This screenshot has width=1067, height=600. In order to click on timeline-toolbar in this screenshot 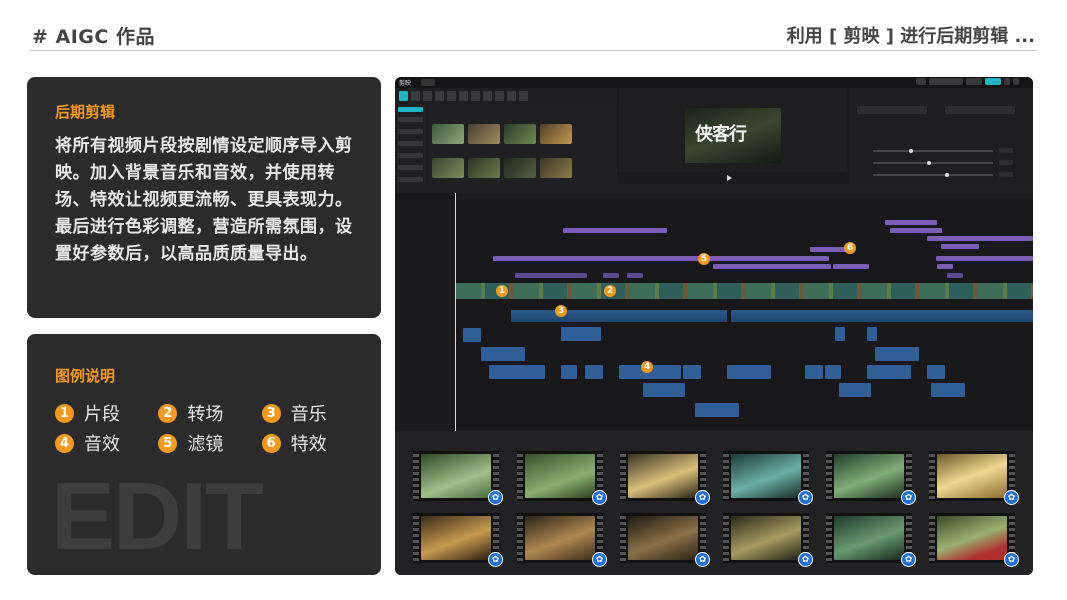, I will do `click(714, 188)`.